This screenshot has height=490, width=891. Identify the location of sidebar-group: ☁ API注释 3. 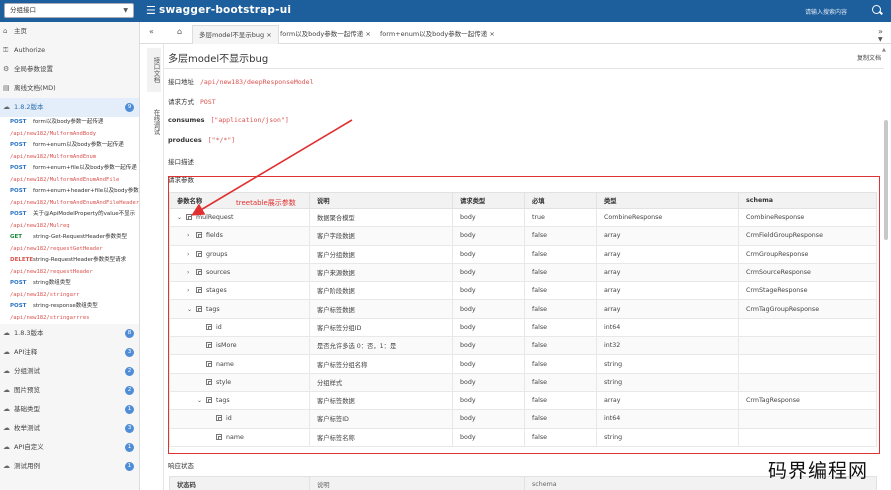
(69, 352).